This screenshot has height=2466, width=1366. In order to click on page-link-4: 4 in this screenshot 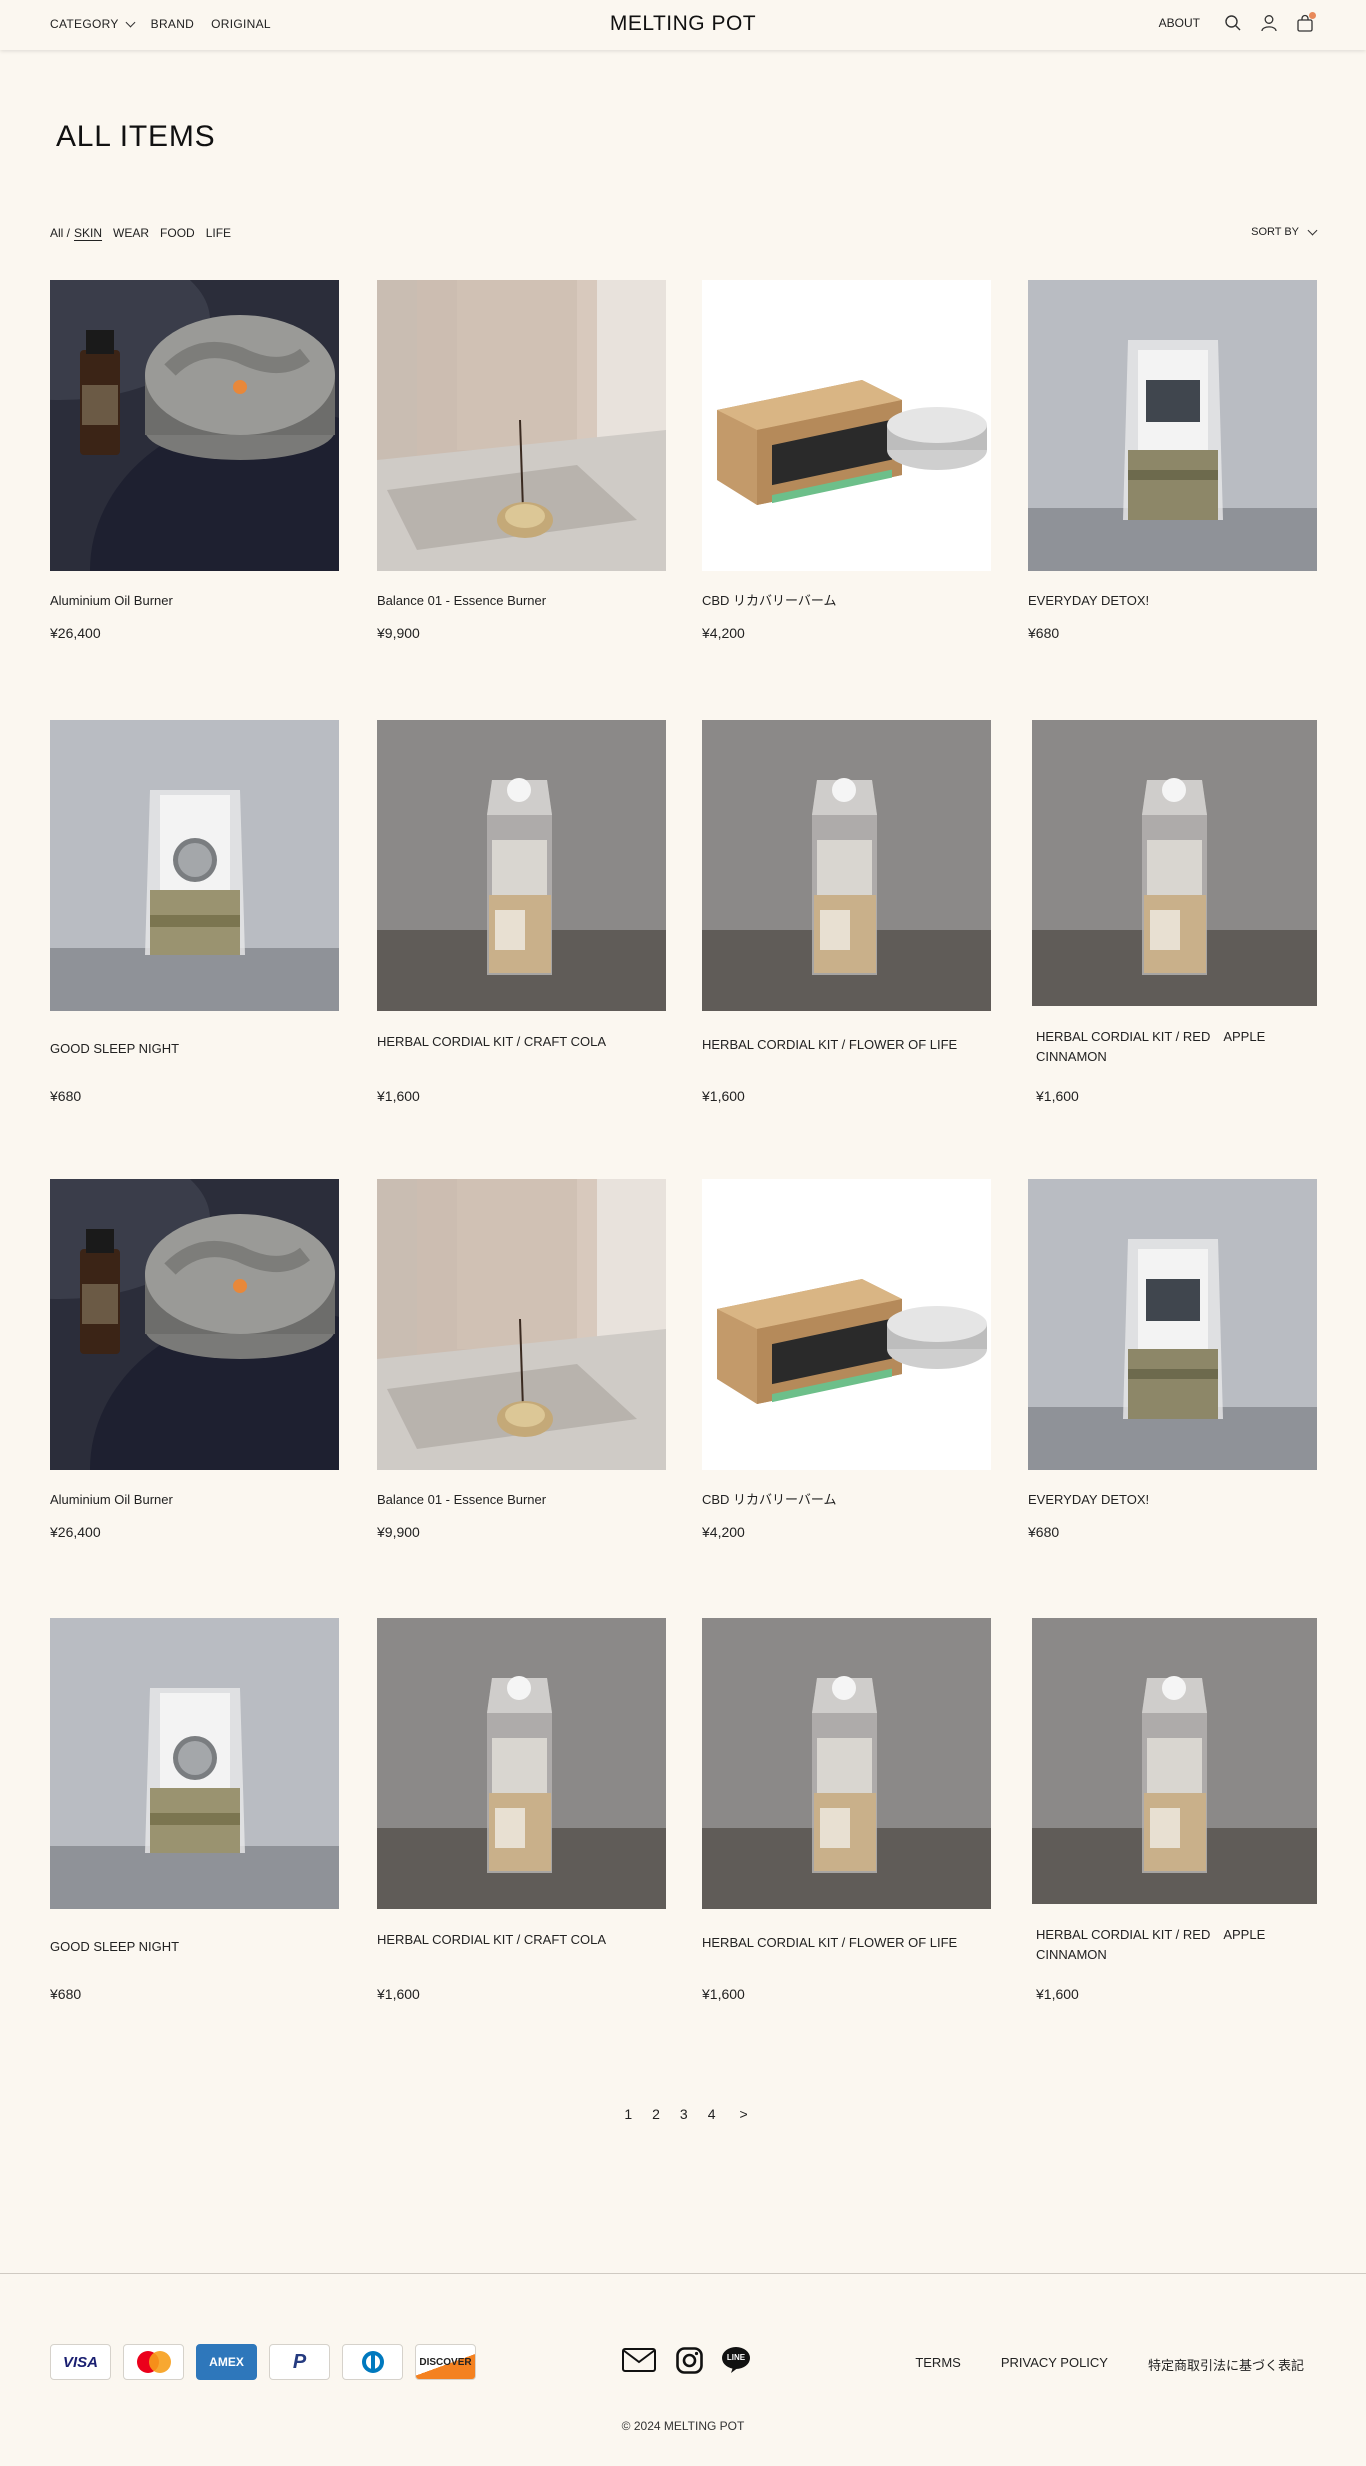, I will do `click(709, 2114)`.